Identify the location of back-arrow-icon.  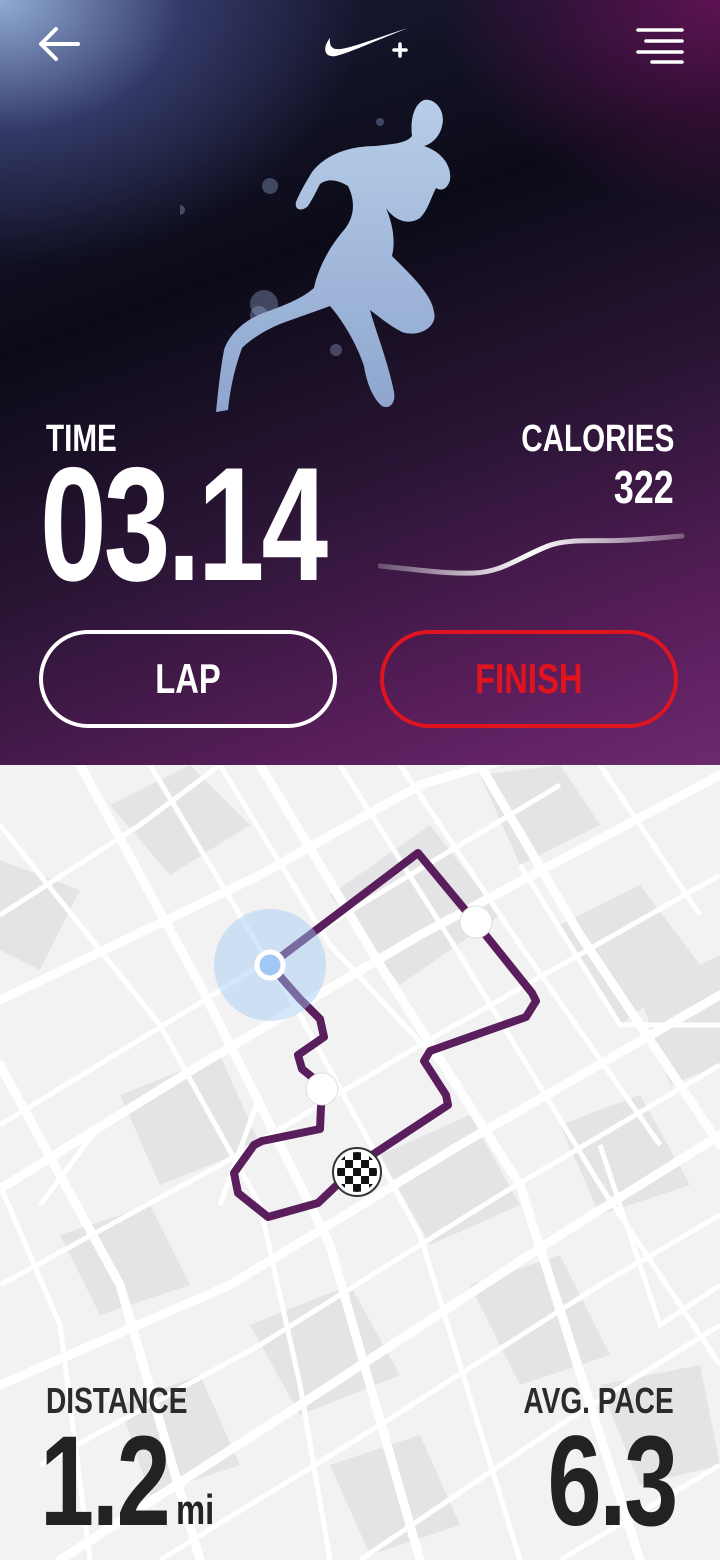
(59, 44).